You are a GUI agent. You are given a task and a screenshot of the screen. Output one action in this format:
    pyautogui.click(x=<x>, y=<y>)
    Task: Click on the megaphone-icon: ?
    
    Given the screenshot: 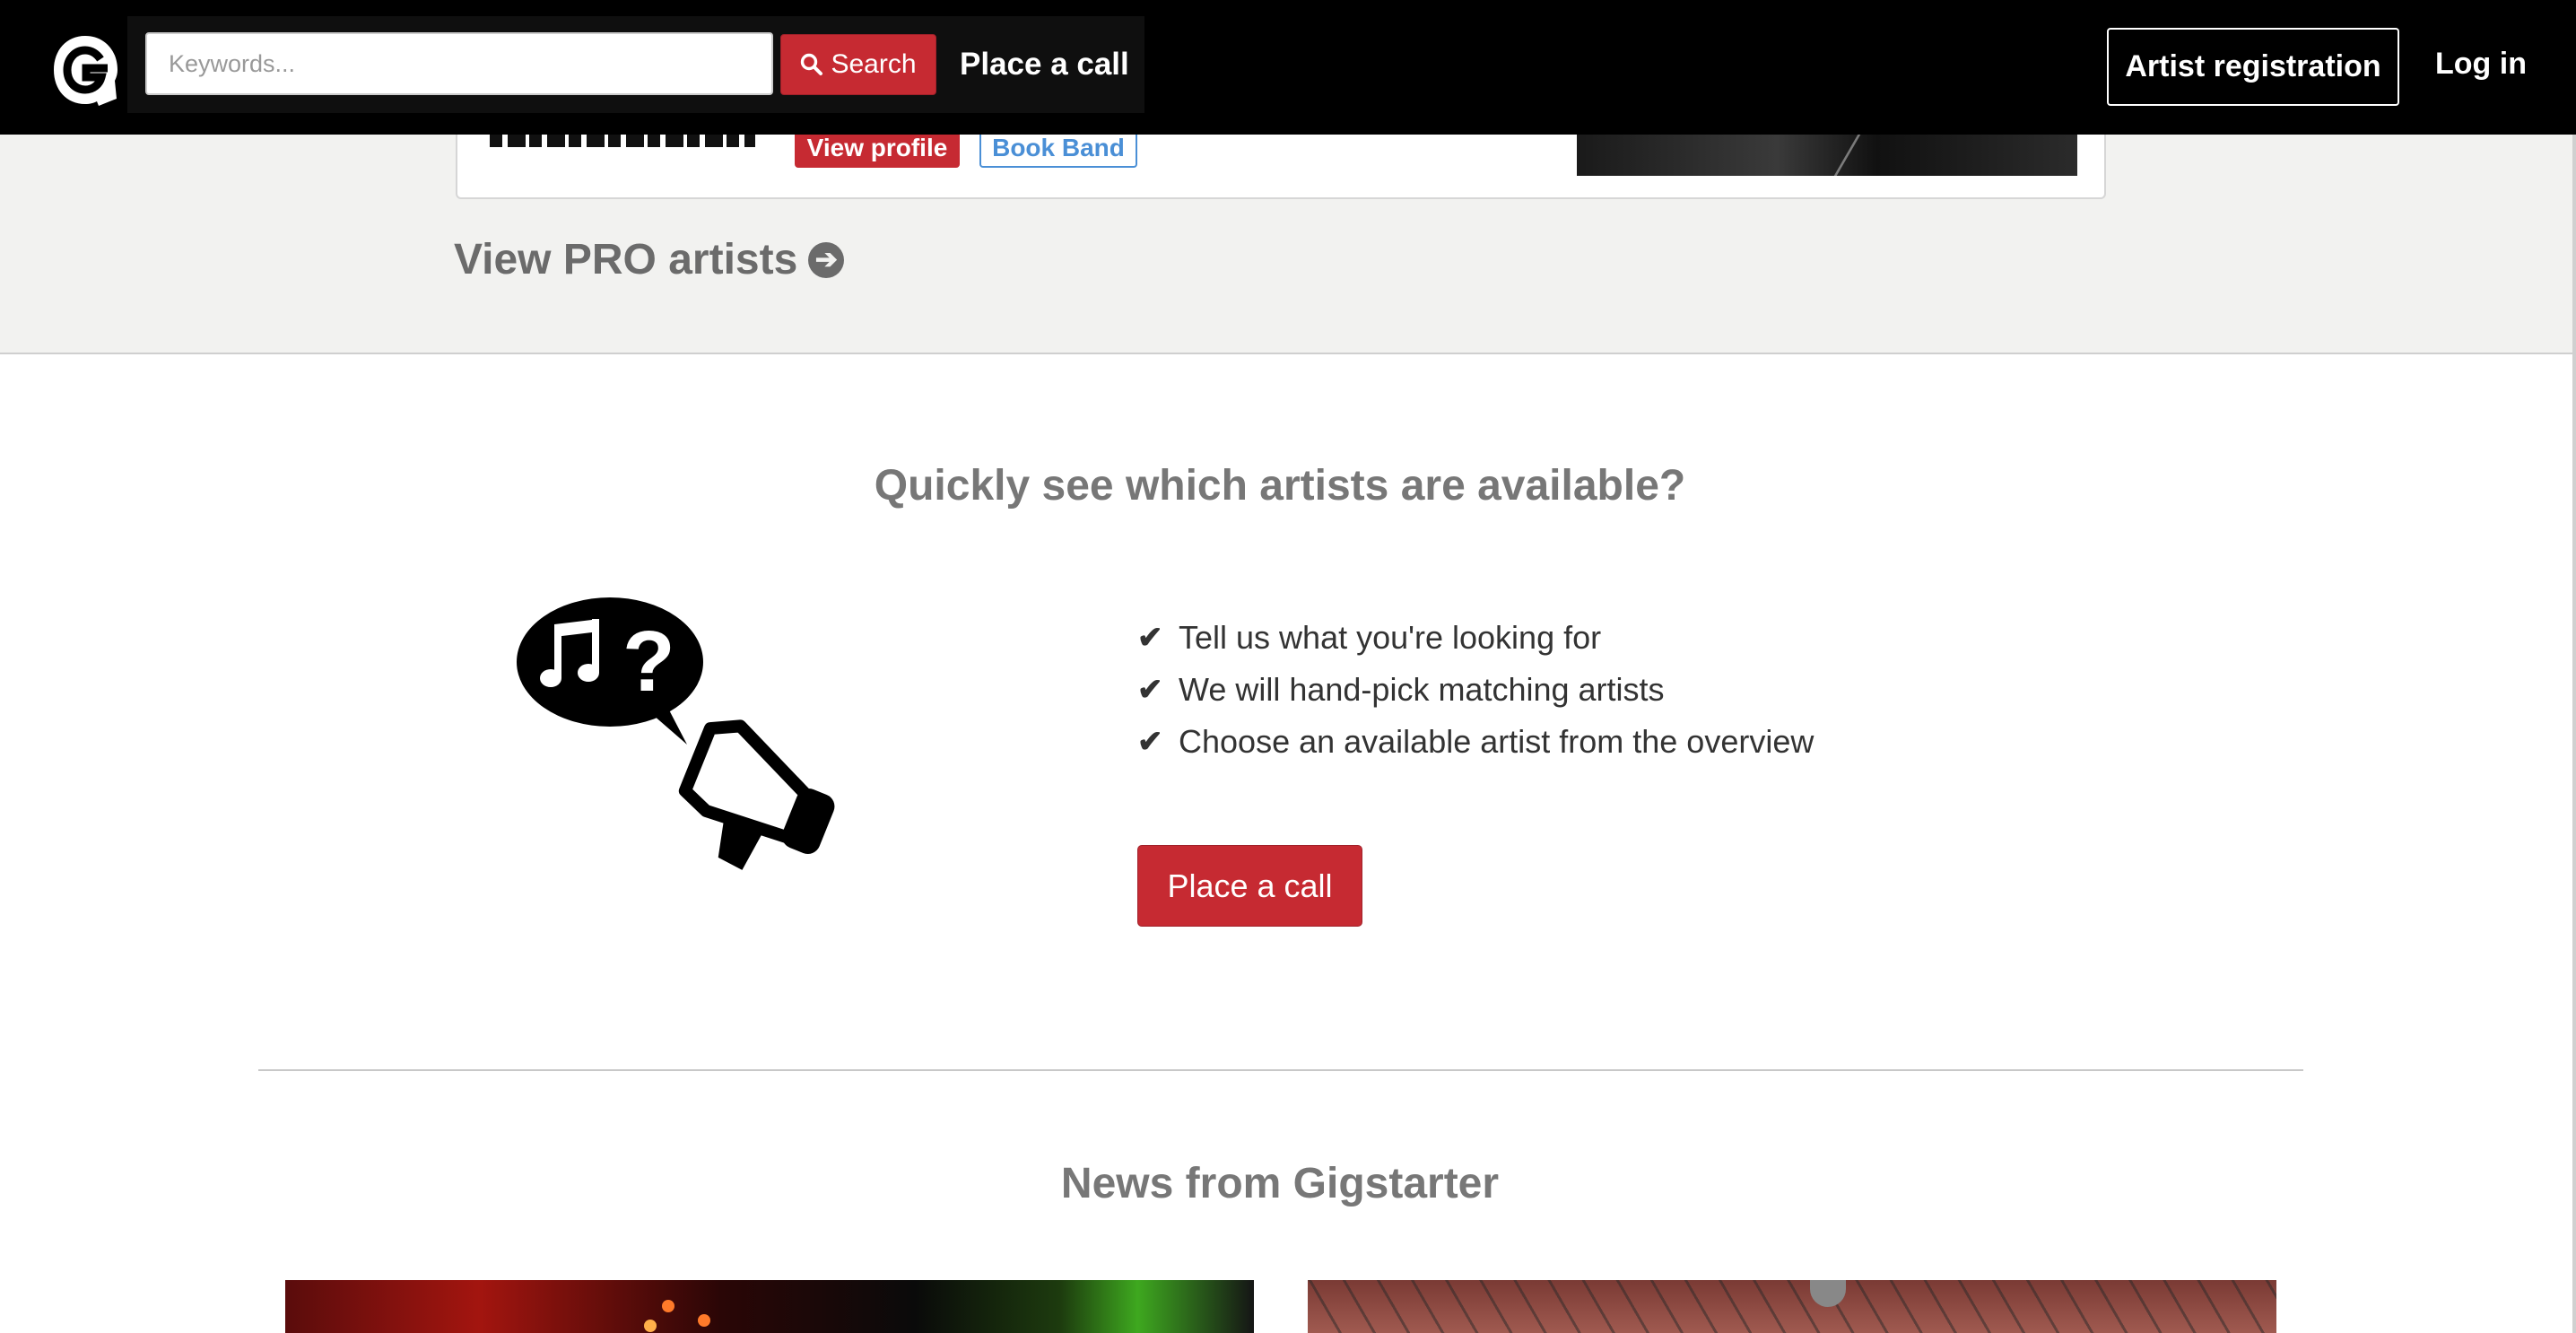 What is the action you would take?
    pyautogui.click(x=676, y=733)
    